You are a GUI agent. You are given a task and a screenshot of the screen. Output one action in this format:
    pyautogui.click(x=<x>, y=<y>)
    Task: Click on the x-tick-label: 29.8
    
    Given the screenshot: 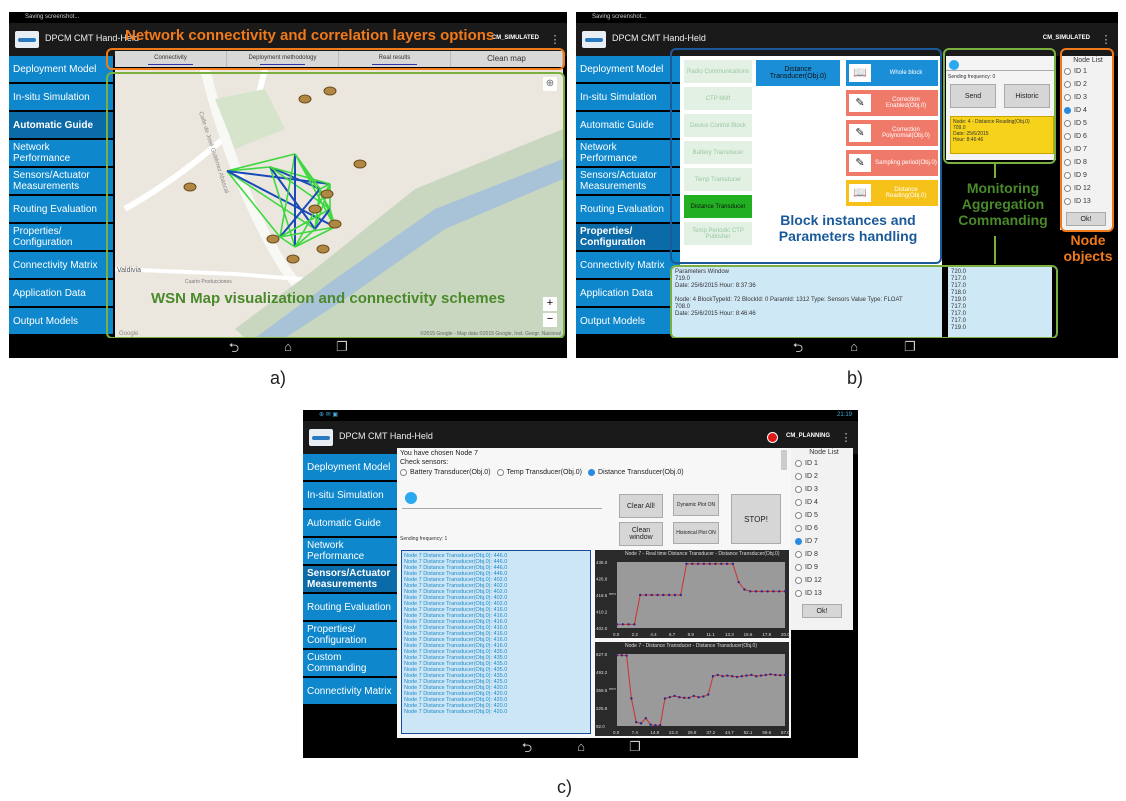 What is the action you would take?
    pyautogui.click(x=692, y=732)
    